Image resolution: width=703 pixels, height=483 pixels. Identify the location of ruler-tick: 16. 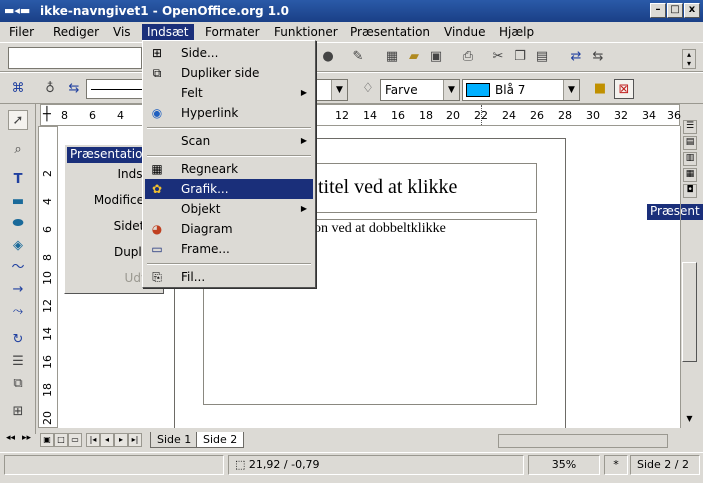
(398, 115).